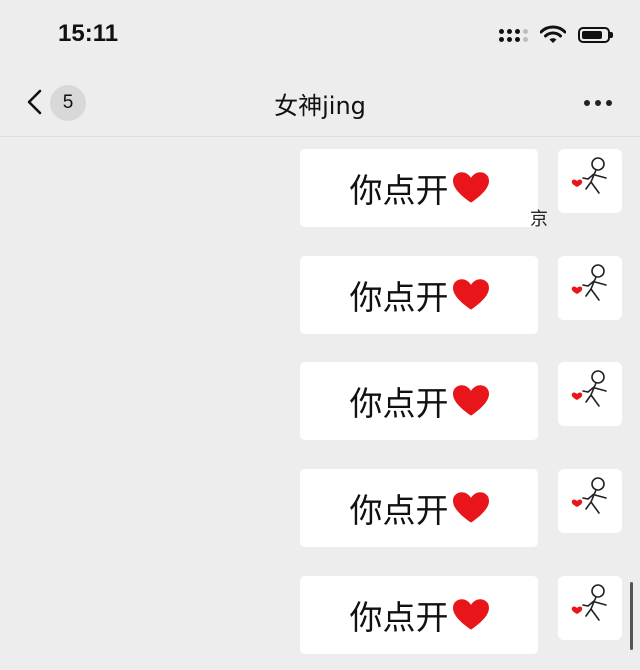 The width and height of the screenshot is (640, 670). What do you see at coordinates (513, 35) in the screenshot?
I see `signal-icon` at bounding box center [513, 35].